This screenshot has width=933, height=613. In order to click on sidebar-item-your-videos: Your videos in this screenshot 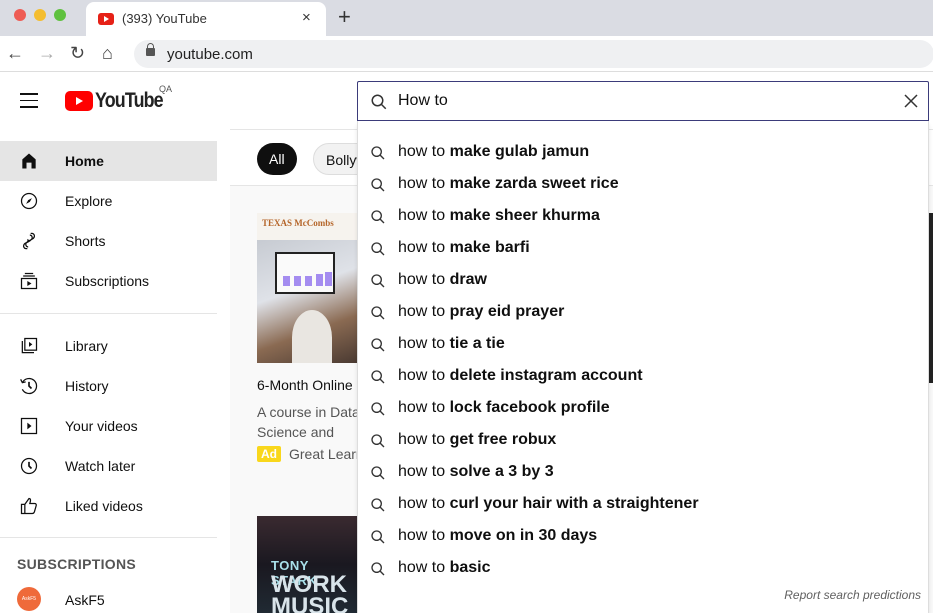, I will do `click(108, 426)`.